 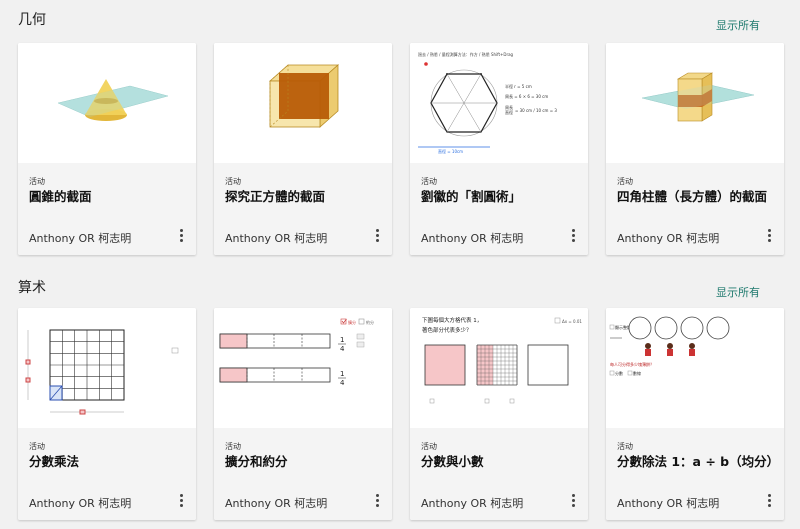 I want to click on fraction-numerator-2: 1, so click(x=342, y=374).